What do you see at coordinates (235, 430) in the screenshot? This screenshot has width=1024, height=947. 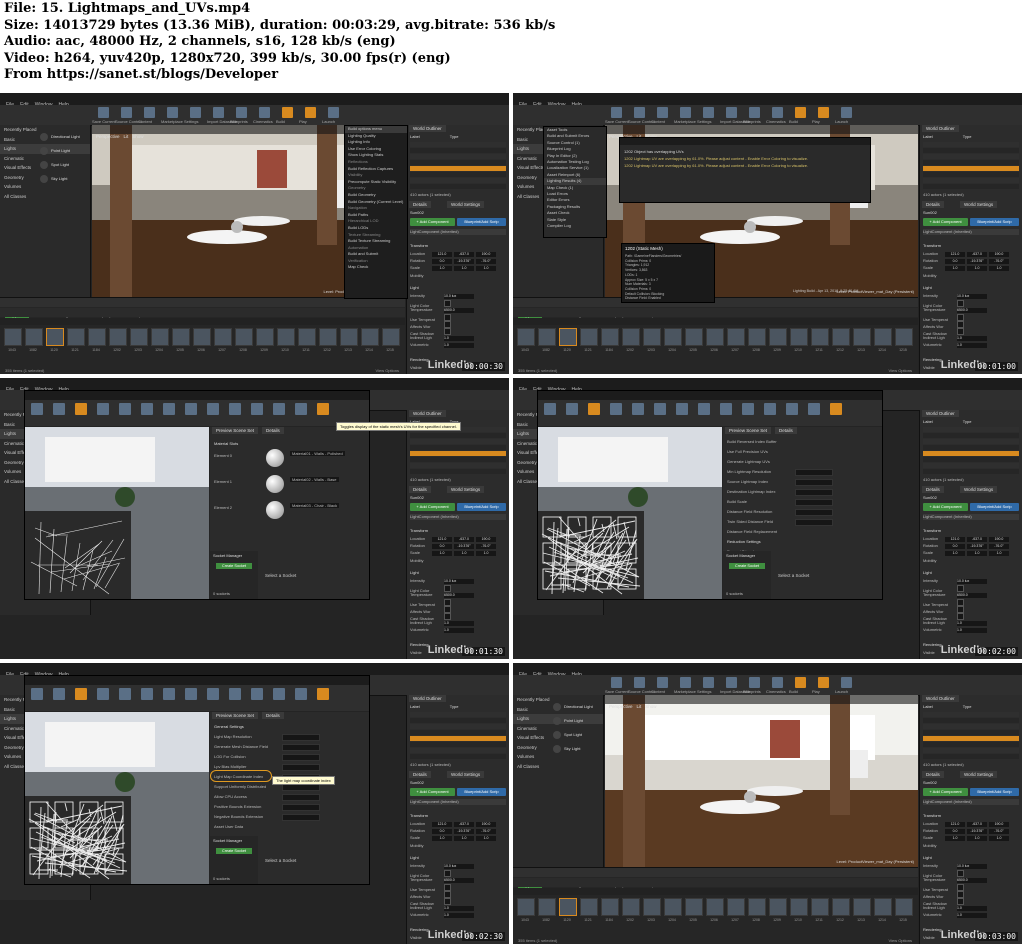 I see `preview-scene-tab: Preview Scene Set` at bounding box center [235, 430].